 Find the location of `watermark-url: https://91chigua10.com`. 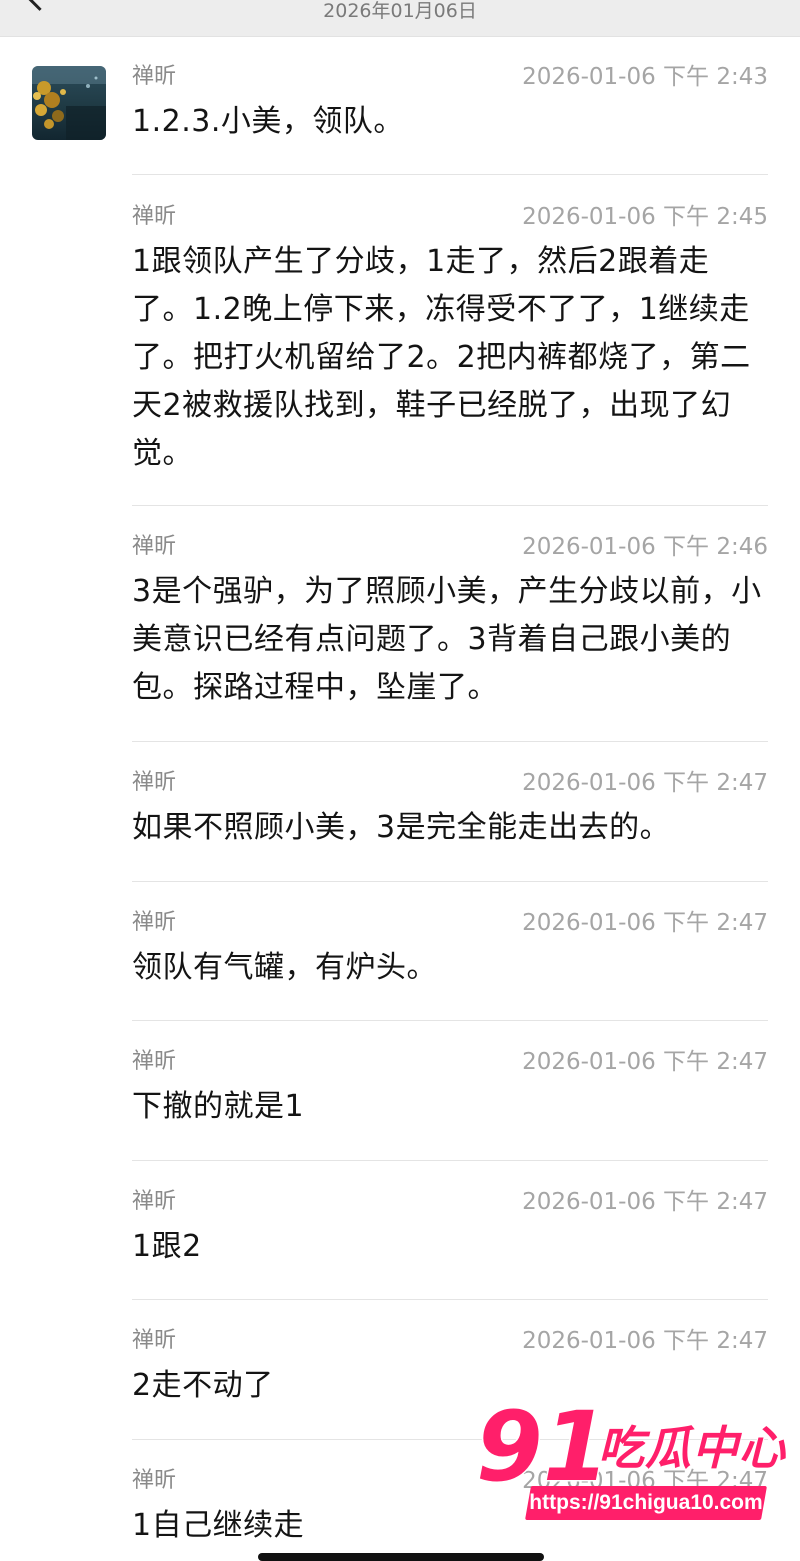

watermark-url: https://91chigua10.com is located at coordinates (646, 1502).